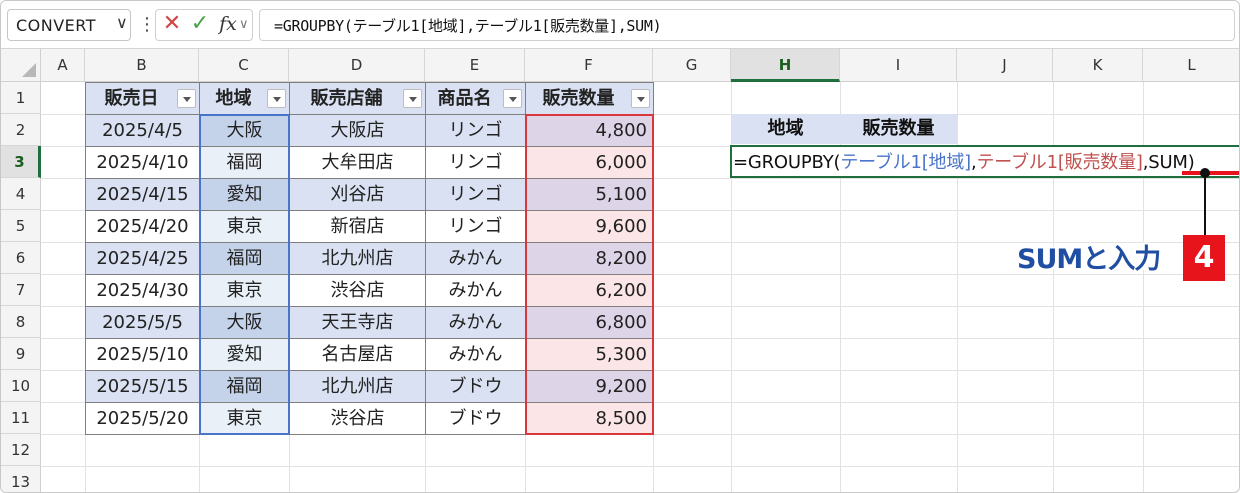 The height and width of the screenshot is (493, 1240). What do you see at coordinates (142, 418) in the screenshot?
I see `sales-date-cell: 2025/5/20` at bounding box center [142, 418].